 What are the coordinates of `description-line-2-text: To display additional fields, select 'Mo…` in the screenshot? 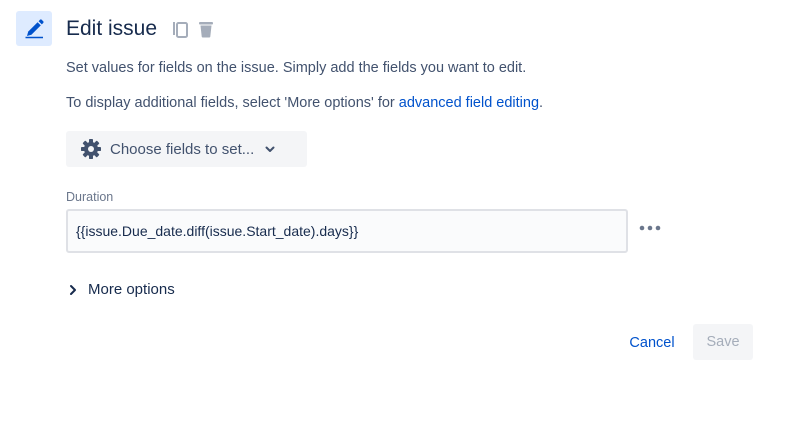 It's located at (232, 103).